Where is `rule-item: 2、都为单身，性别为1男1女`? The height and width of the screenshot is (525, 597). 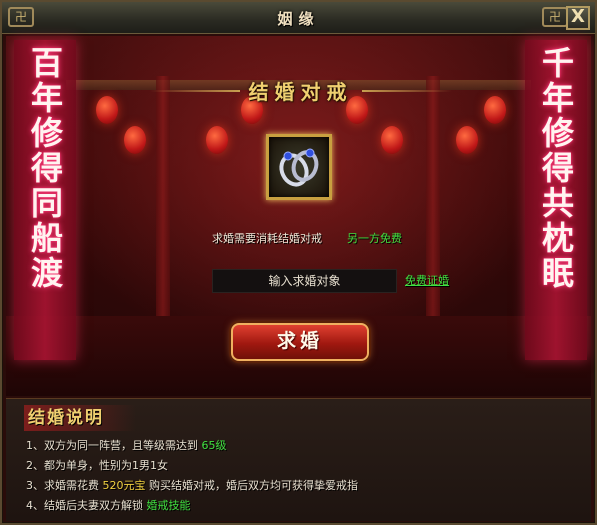 rule-item: 2、都为单身，性别为1男1女 is located at coordinates (97, 465).